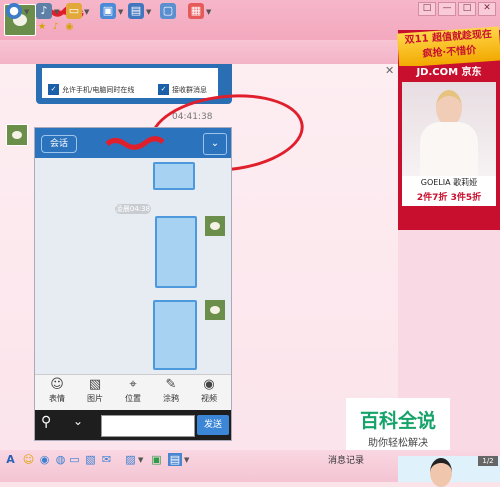 Image resolution: width=500 pixels, height=487 pixels. Describe the element at coordinates (106, 459) in the screenshot. I see `gift-icon: ✉` at that location.